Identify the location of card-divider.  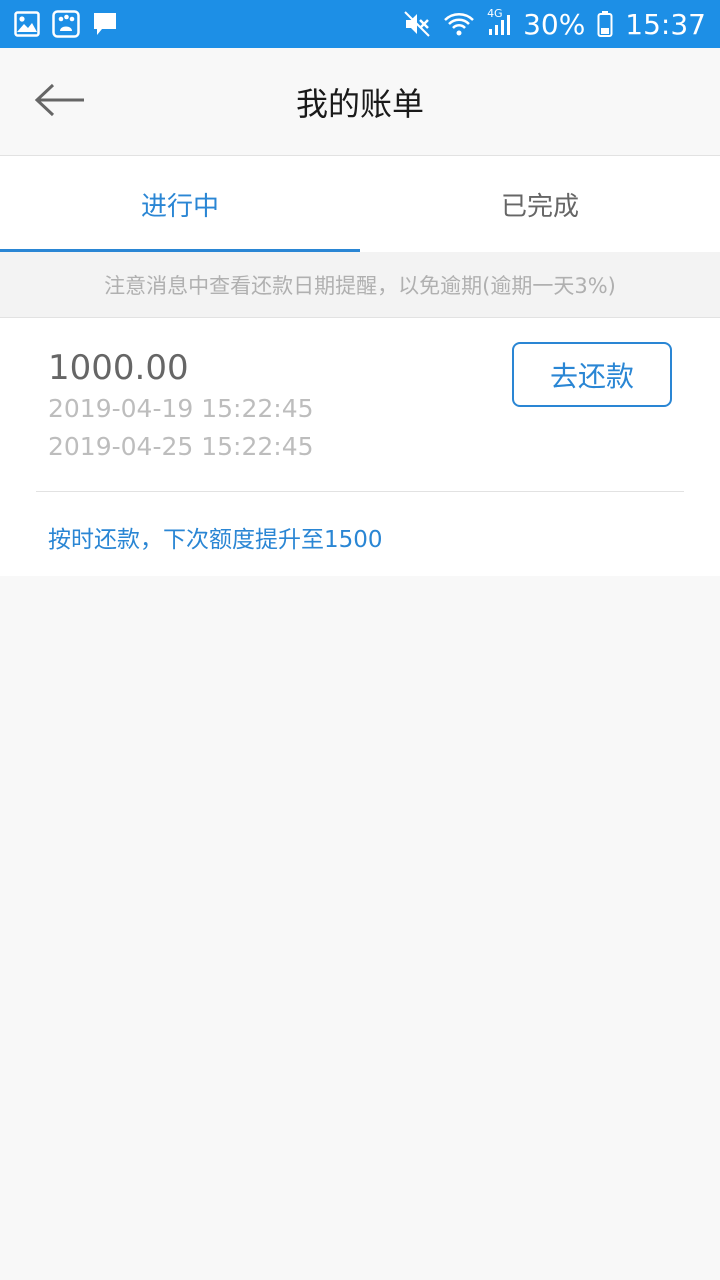
(360, 491).